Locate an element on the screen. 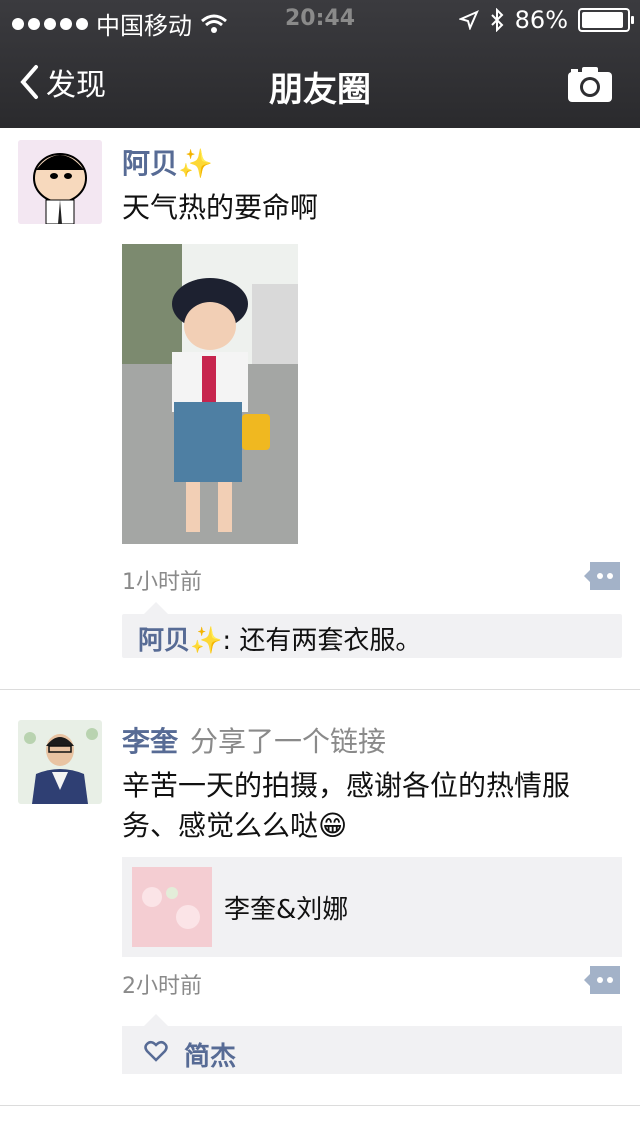 This screenshot has height=1136, width=640. bluetooth-icon is located at coordinates (497, 20).